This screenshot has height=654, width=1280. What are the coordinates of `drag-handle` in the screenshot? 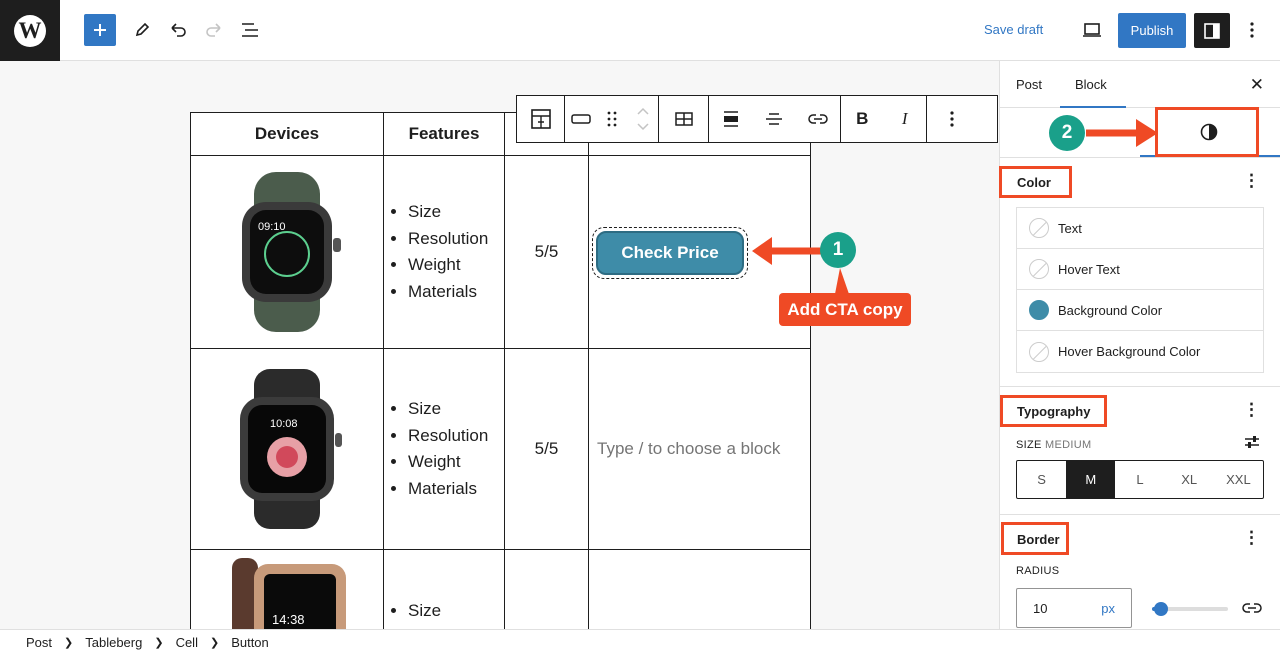 It's located at (612, 119).